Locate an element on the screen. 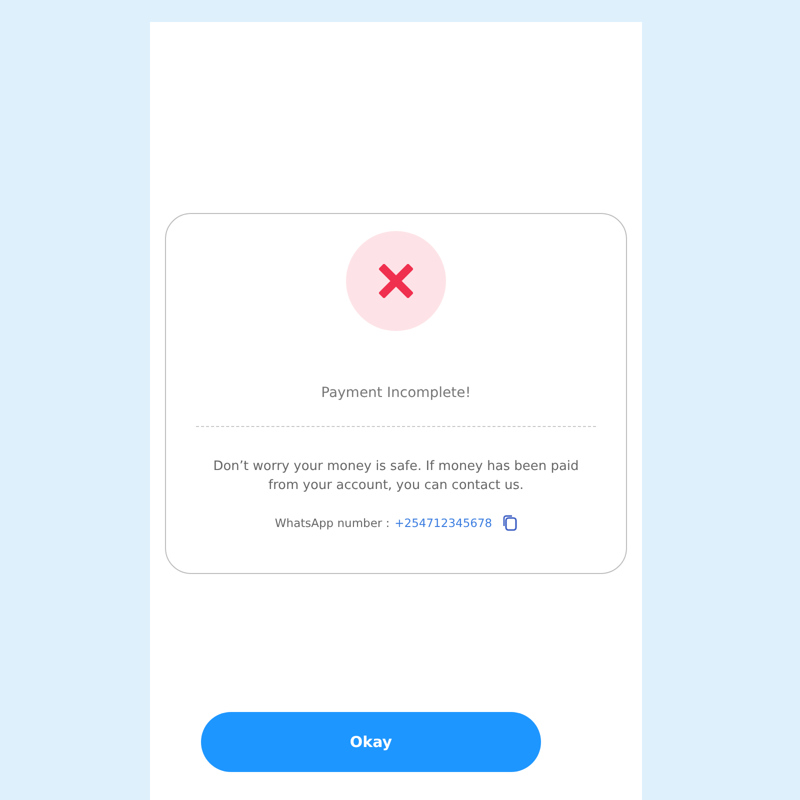  copy-icon is located at coordinates (510, 523).